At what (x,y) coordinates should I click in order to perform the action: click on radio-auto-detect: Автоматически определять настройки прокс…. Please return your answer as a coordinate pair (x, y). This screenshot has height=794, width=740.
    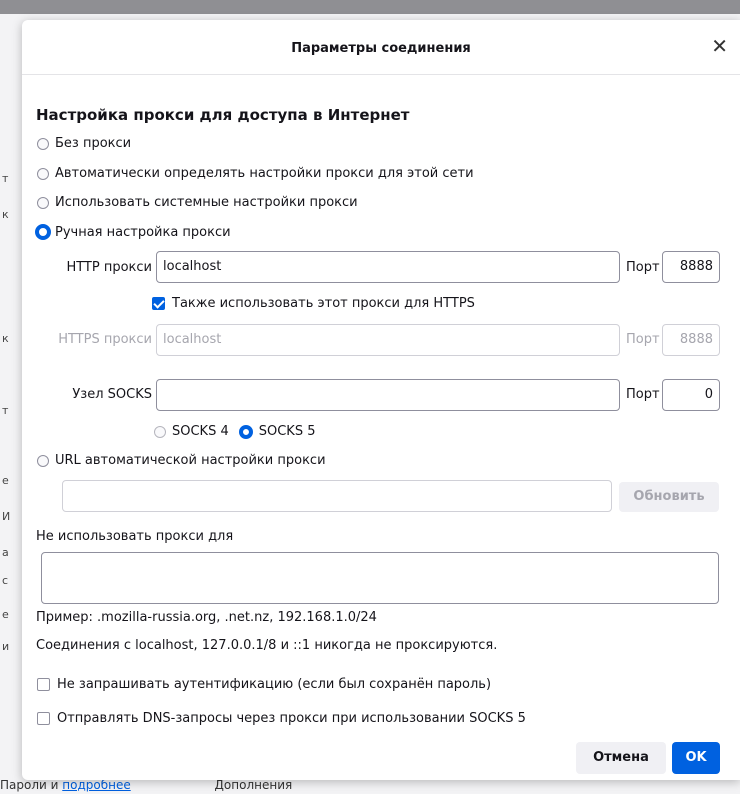
    Looking at the image, I should click on (255, 173).